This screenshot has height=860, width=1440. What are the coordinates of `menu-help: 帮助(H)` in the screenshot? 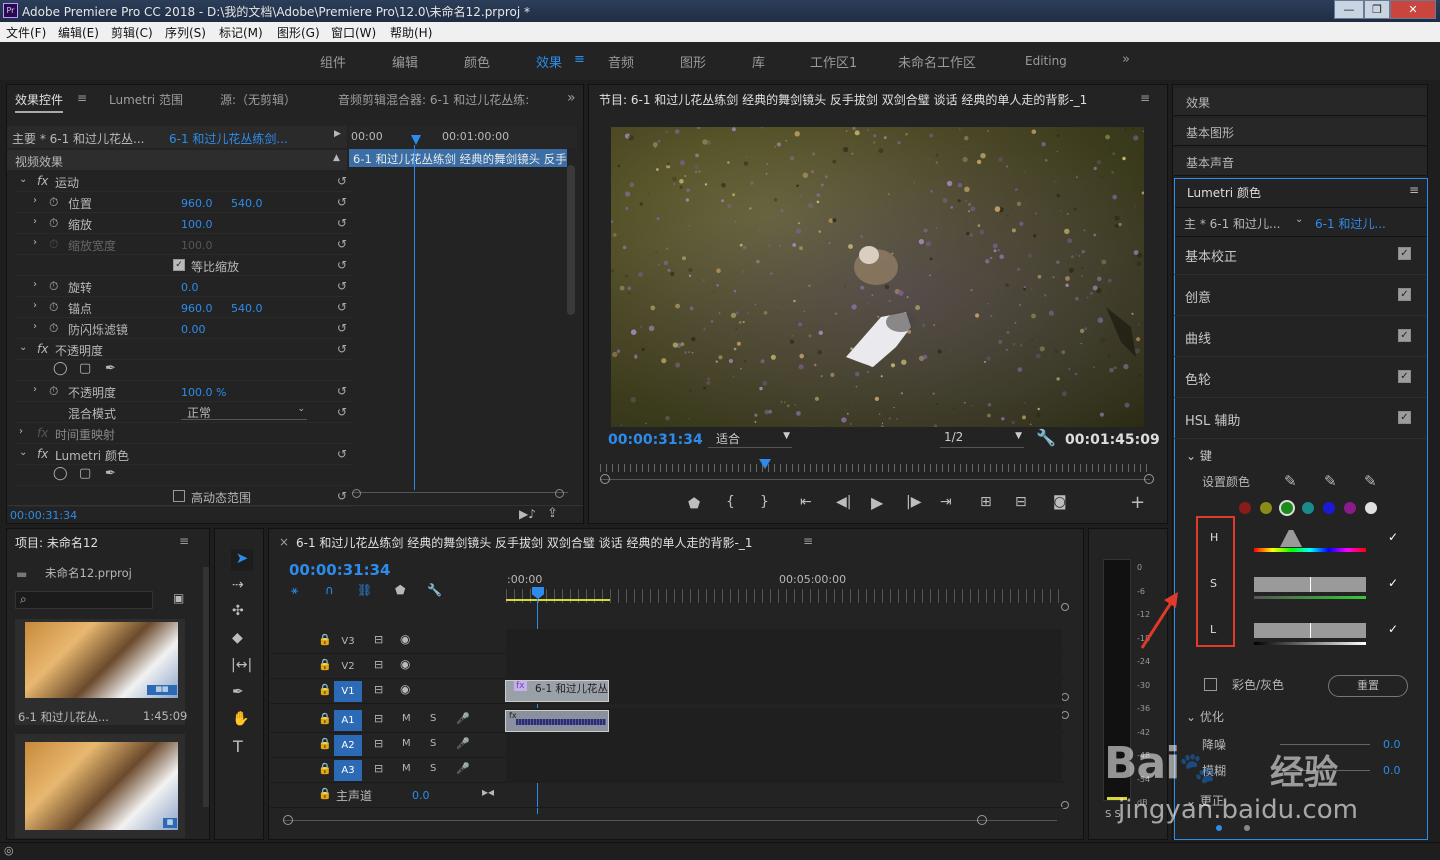 It's located at (411, 32).